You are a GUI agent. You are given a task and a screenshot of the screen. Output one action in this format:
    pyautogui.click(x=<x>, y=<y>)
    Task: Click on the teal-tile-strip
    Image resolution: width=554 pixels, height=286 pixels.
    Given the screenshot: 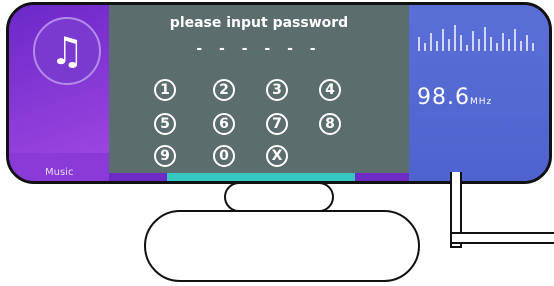 What is the action you would take?
    pyautogui.click(x=261, y=177)
    